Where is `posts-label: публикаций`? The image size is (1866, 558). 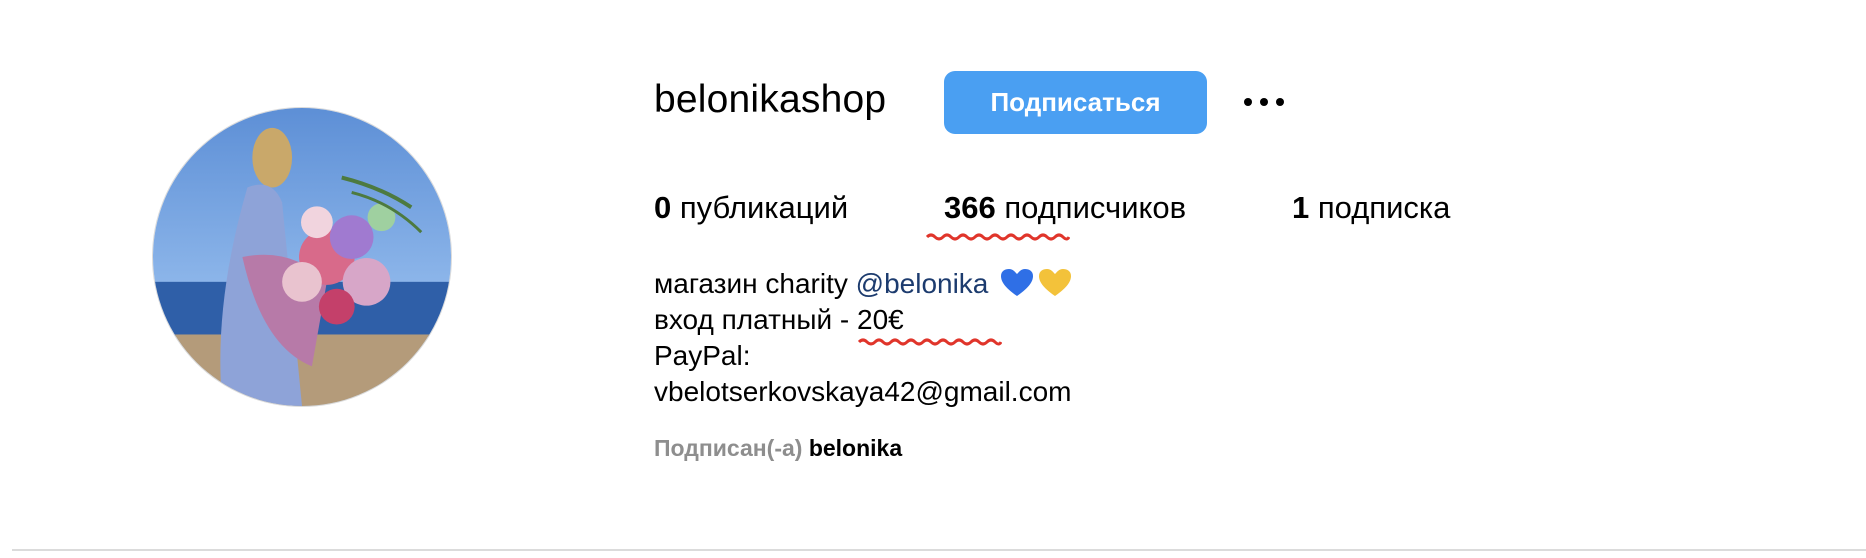 posts-label: публикаций is located at coordinates (764, 207).